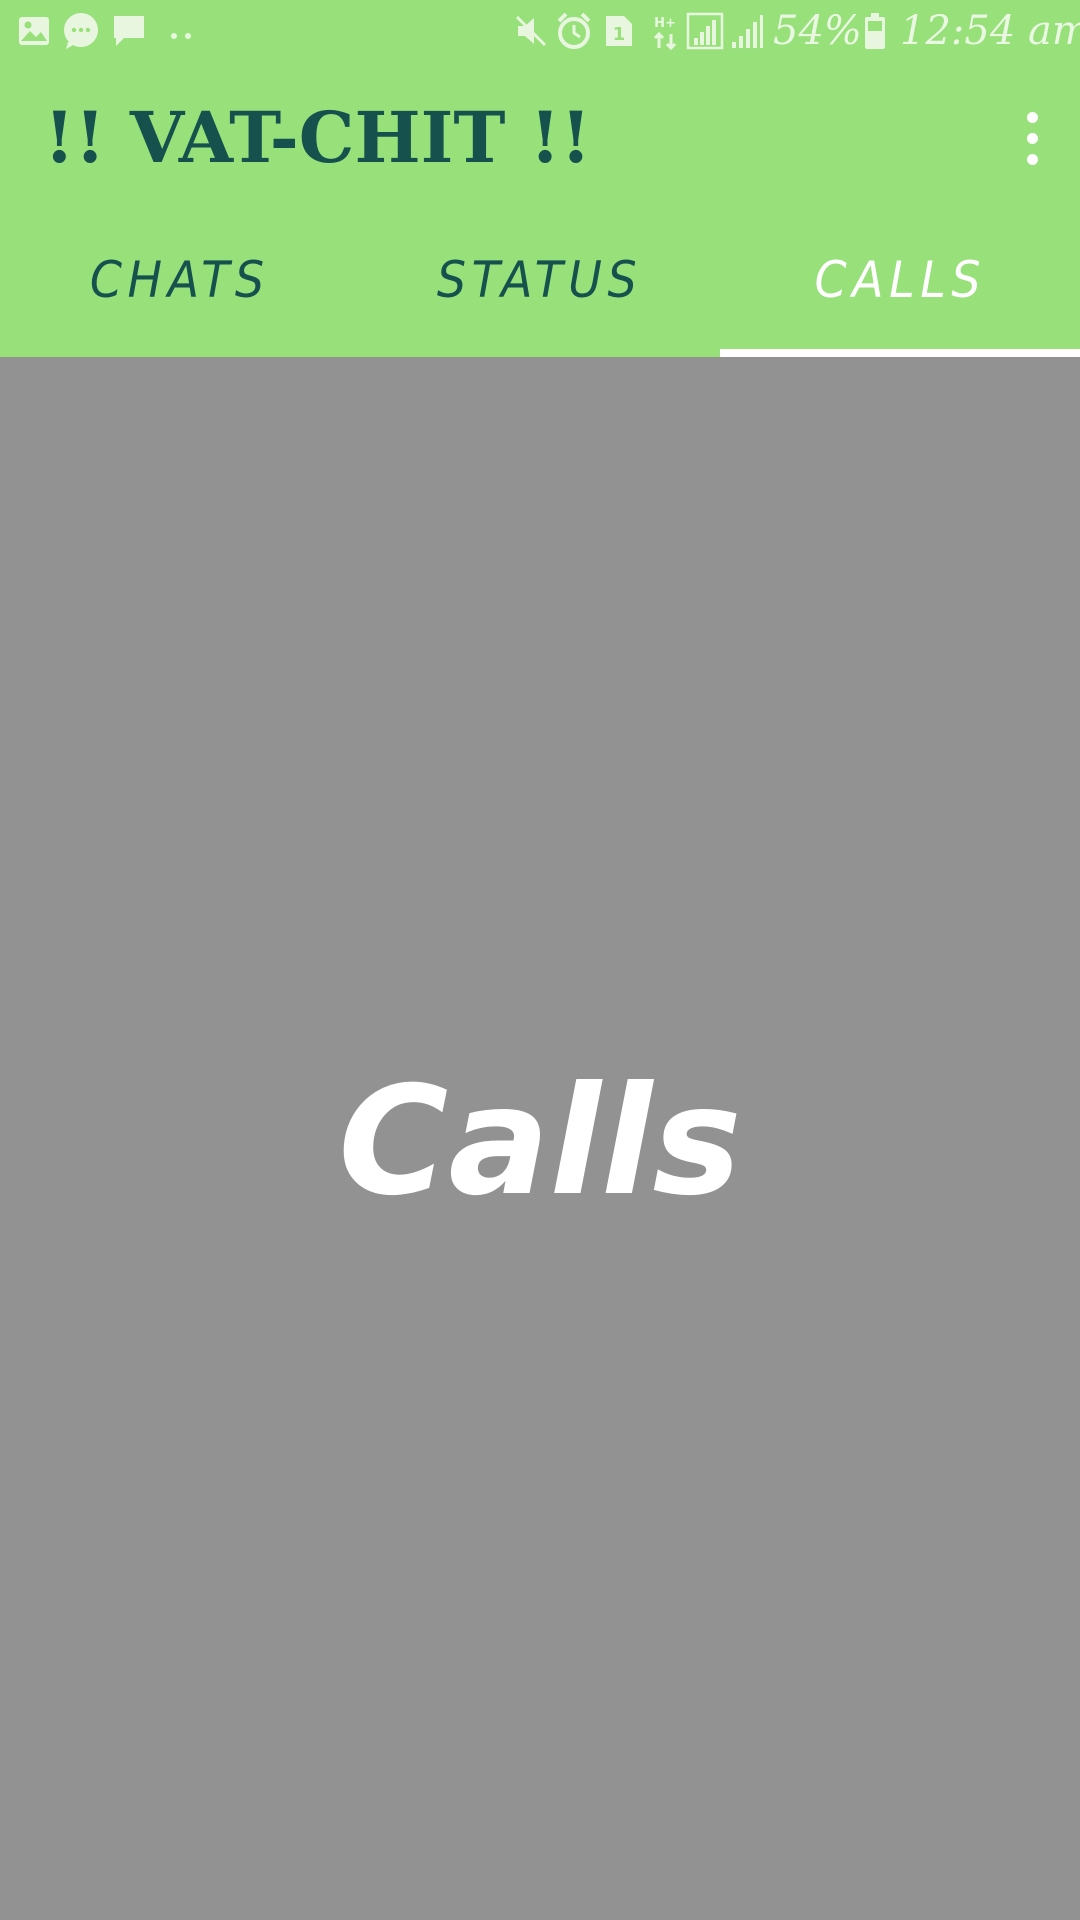  What do you see at coordinates (665, 23) in the screenshot?
I see `data-label: H+` at bounding box center [665, 23].